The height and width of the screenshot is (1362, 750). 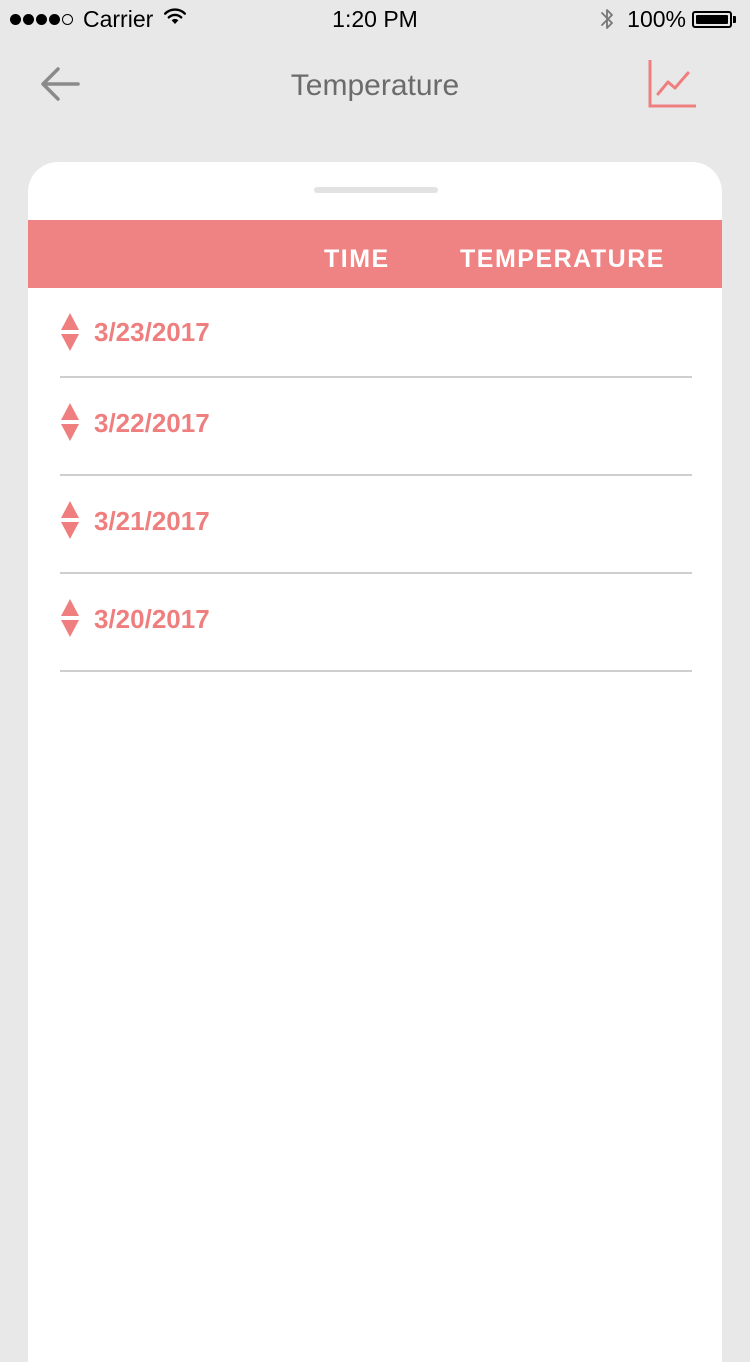 I want to click on signal-strength-icon, so click(x=42, y=19).